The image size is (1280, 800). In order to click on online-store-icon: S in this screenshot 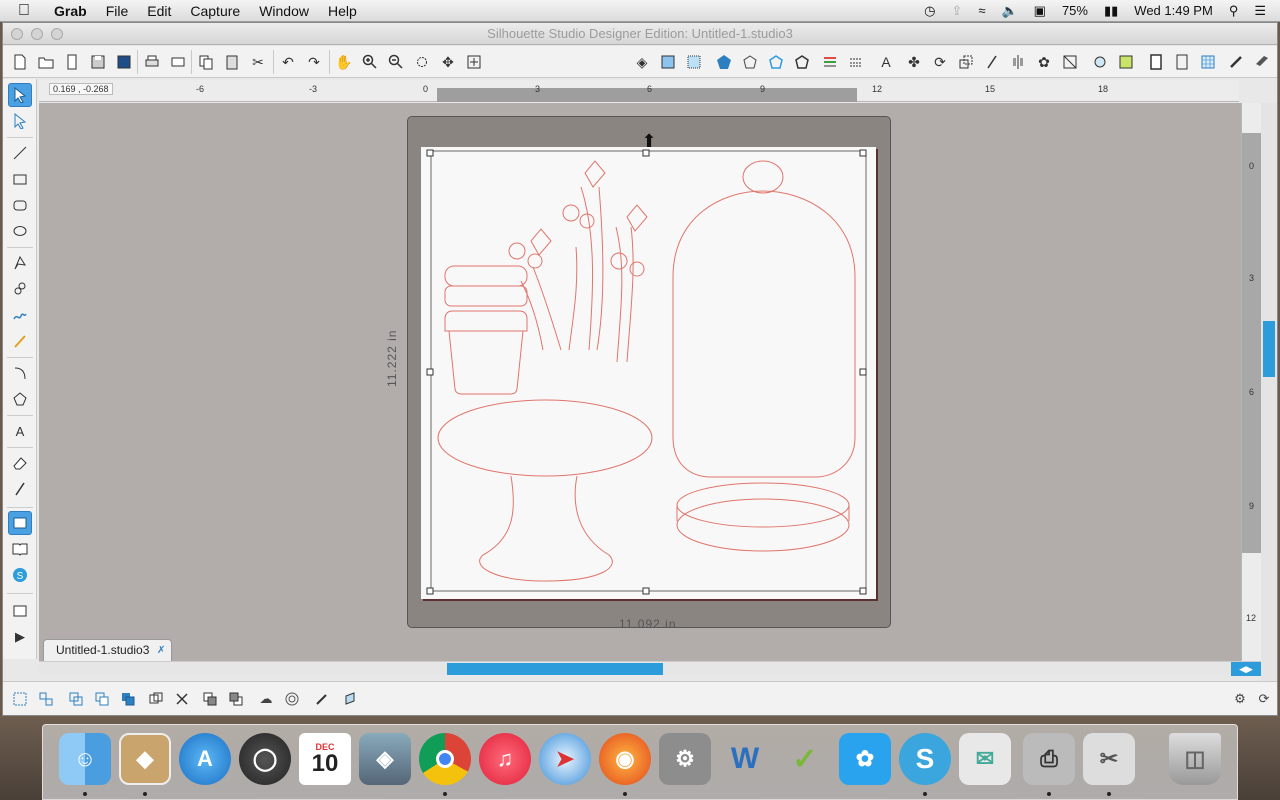, I will do `click(20, 575)`.